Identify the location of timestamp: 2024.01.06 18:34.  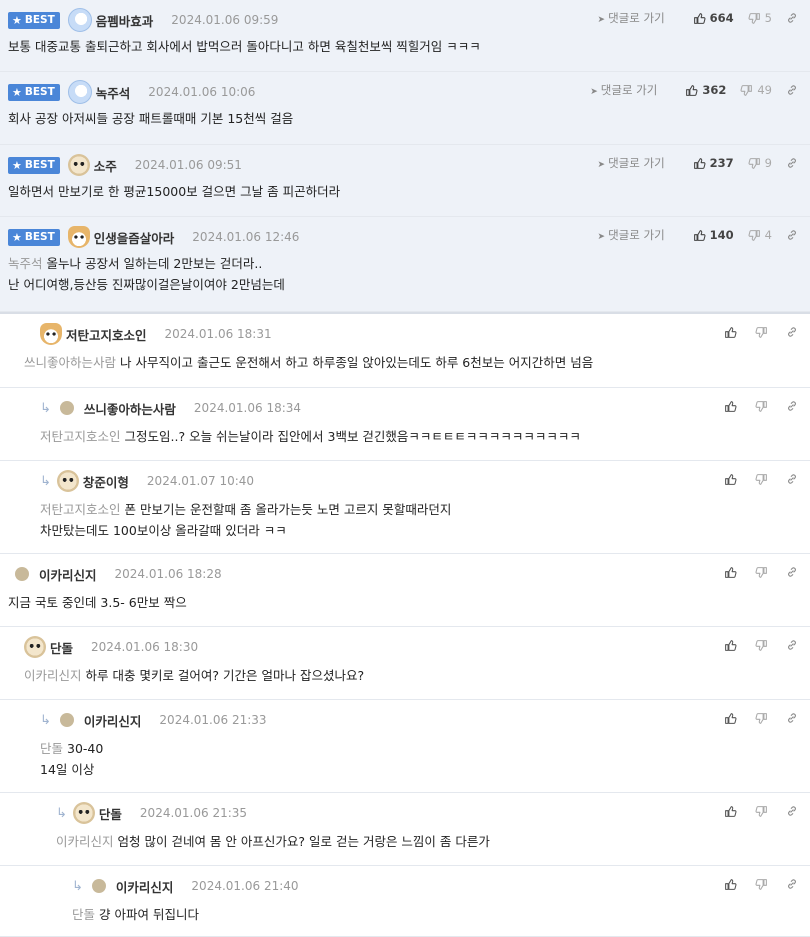
(247, 408).